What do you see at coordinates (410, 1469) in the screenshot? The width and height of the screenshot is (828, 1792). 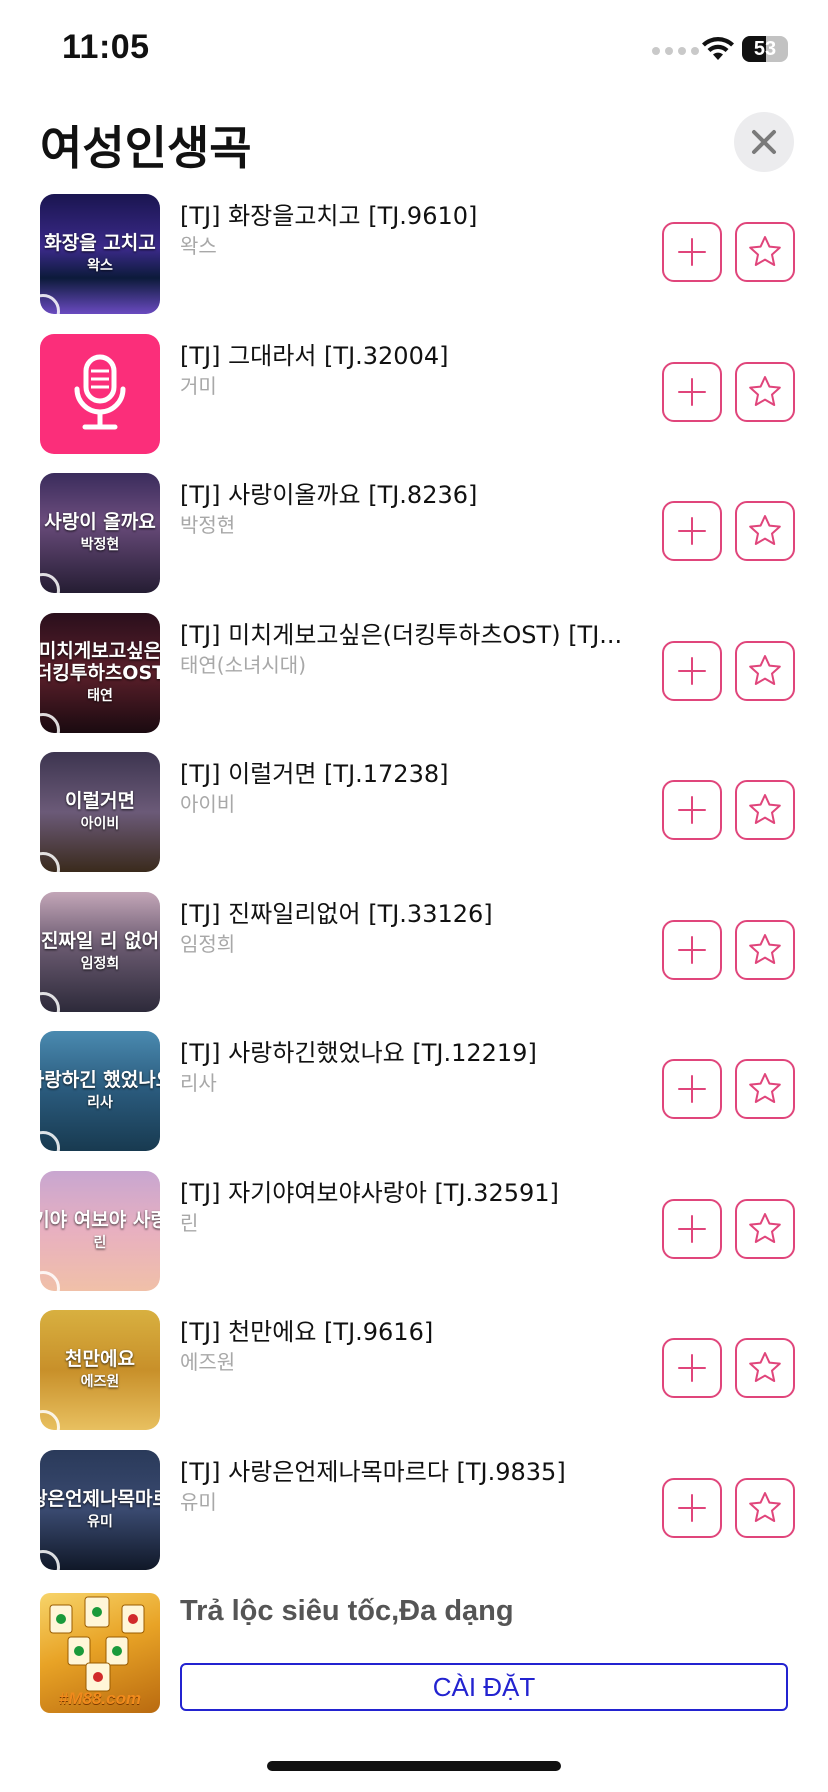 I see `song-title: [TJ] 사랑은언제나목마르다 [TJ.9835]` at bounding box center [410, 1469].